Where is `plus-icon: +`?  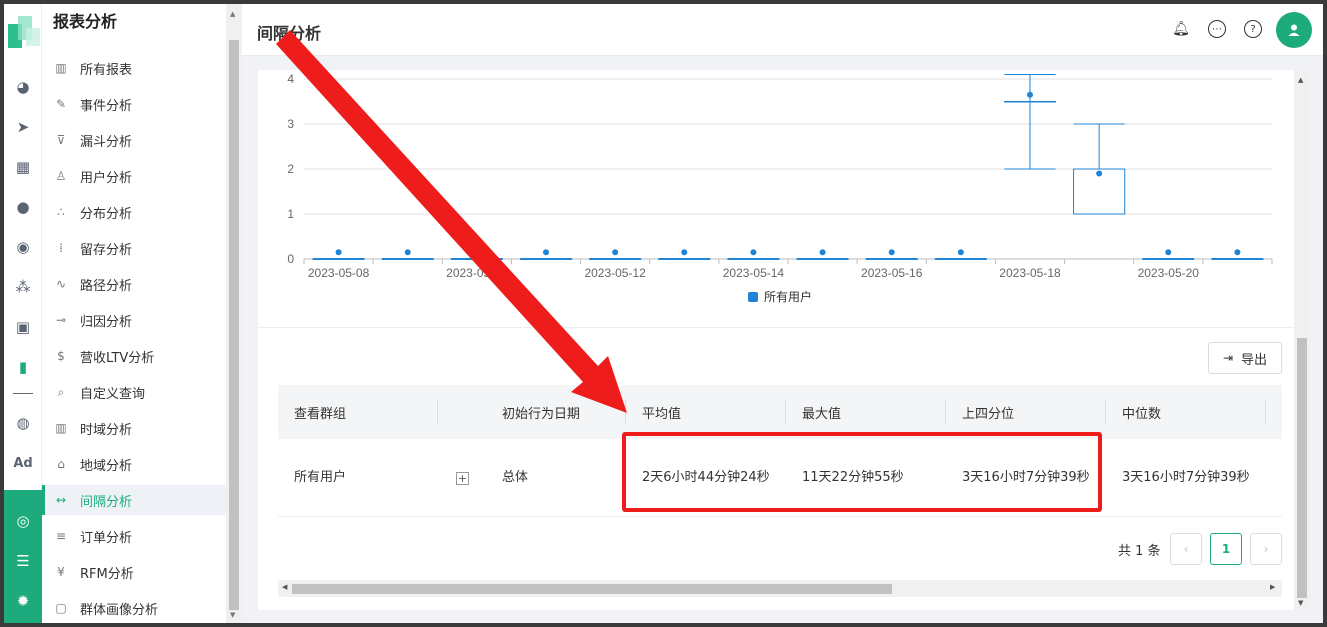 plus-icon: + is located at coordinates (462, 478).